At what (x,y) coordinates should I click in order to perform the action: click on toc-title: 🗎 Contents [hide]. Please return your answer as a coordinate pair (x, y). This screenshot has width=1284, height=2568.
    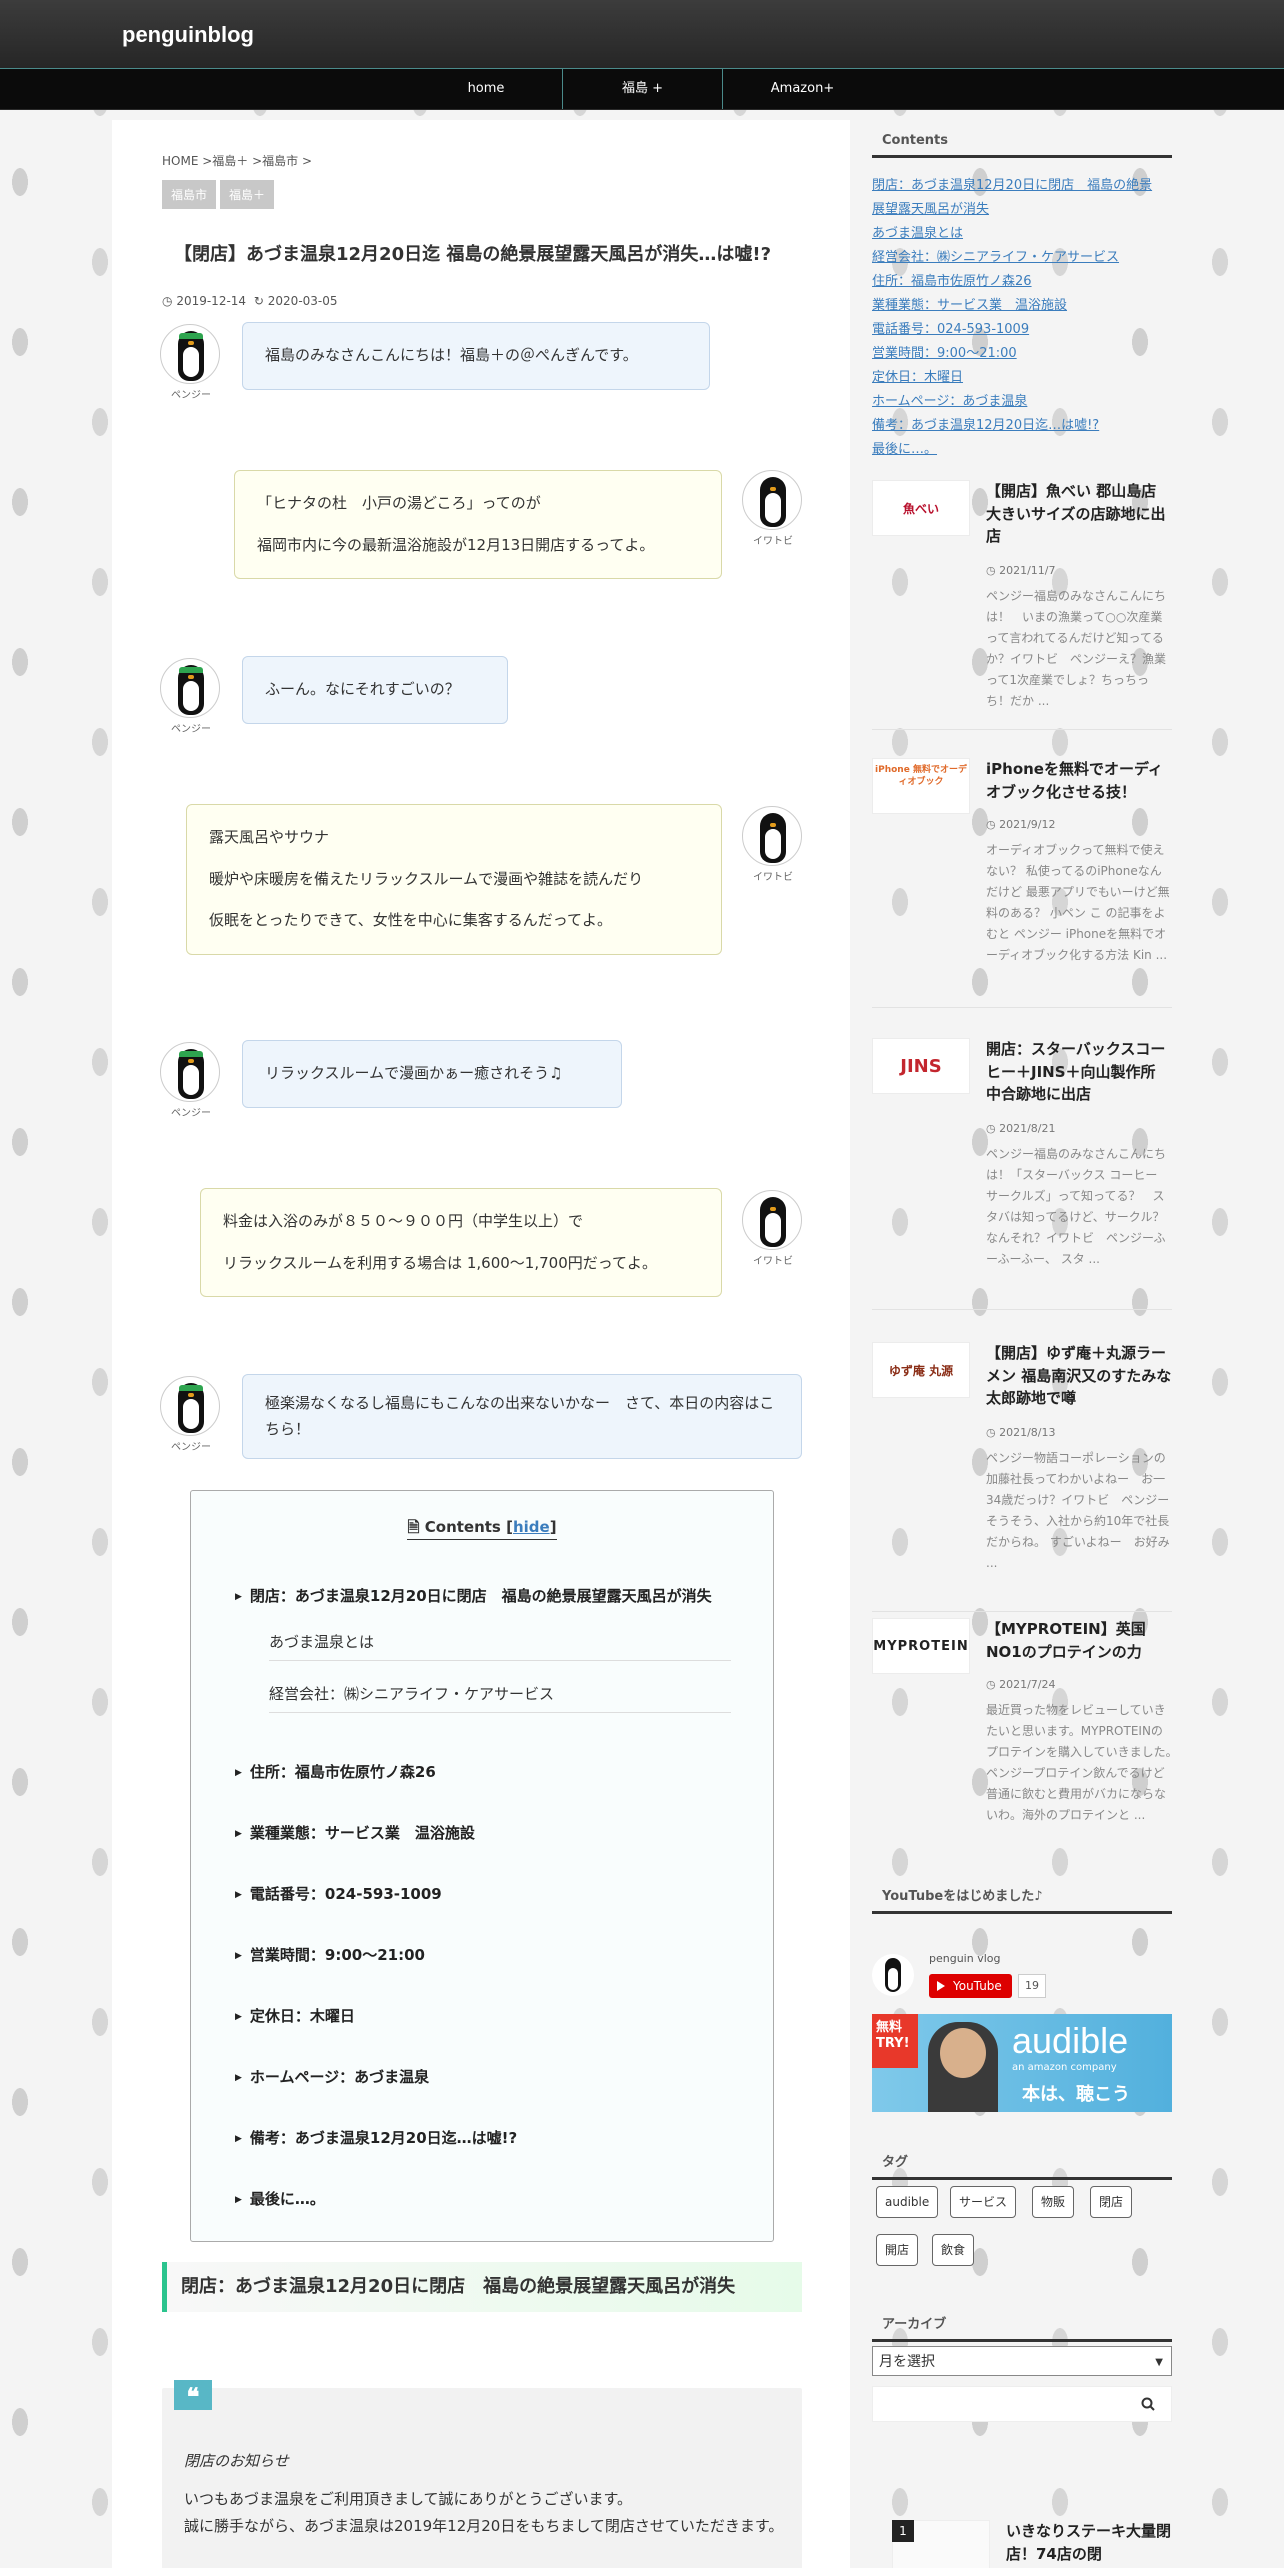
    Looking at the image, I should click on (482, 1529).